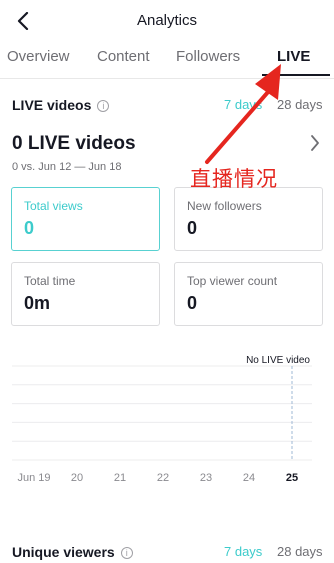 Image resolution: width=334 pixels, height=563 pixels. What do you see at coordinates (208, 56) in the screenshot?
I see `tab-followers: Followers` at bounding box center [208, 56].